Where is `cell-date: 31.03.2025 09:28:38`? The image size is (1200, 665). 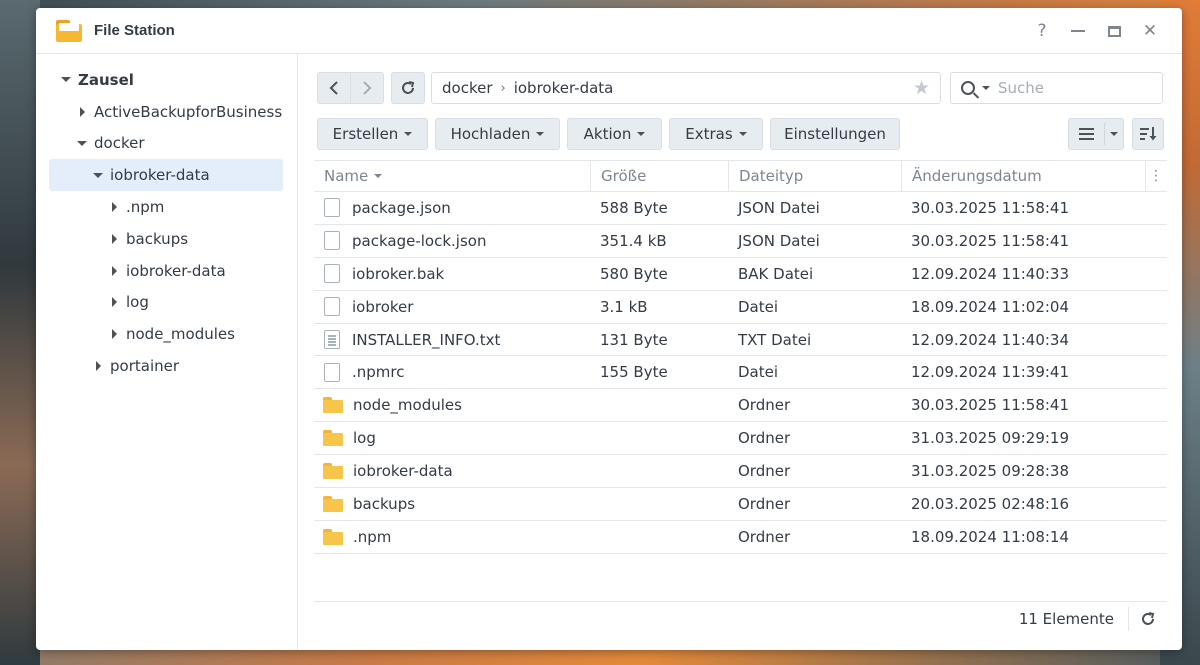
cell-date: 31.03.2025 09:28:38 is located at coordinates (990, 471).